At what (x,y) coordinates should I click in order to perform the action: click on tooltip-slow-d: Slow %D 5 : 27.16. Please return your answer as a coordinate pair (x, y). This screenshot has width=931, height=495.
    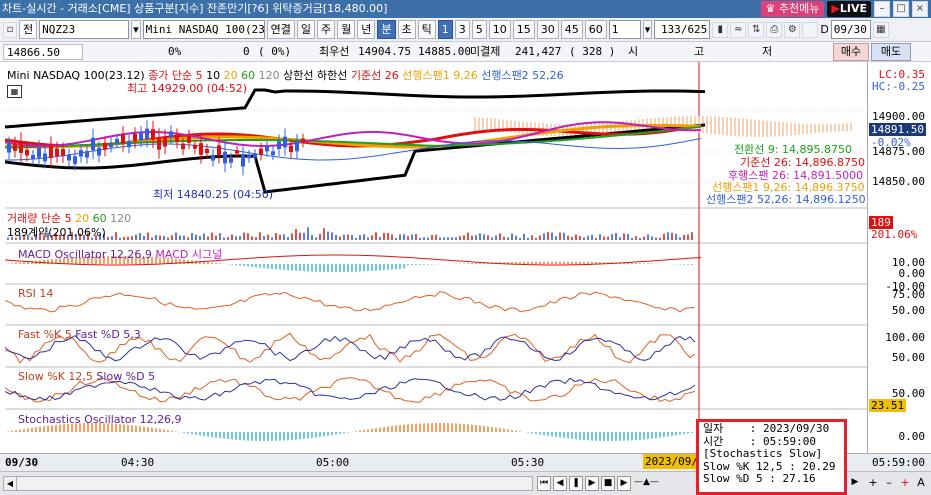
    Looking at the image, I should click on (759, 478).